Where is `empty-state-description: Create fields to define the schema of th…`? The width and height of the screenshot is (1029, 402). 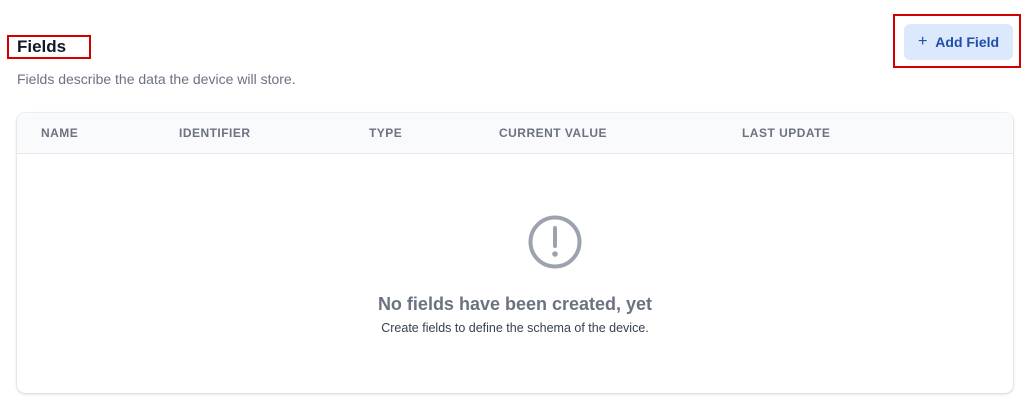
empty-state-description: Create fields to define the schema of th… is located at coordinates (515, 328).